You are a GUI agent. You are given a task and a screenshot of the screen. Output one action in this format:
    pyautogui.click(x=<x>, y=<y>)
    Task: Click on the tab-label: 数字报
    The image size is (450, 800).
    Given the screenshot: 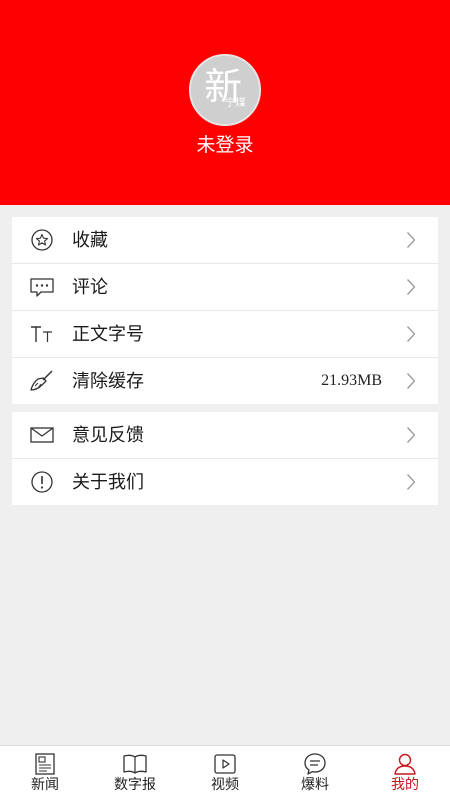 What is the action you would take?
    pyautogui.click(x=135, y=785)
    